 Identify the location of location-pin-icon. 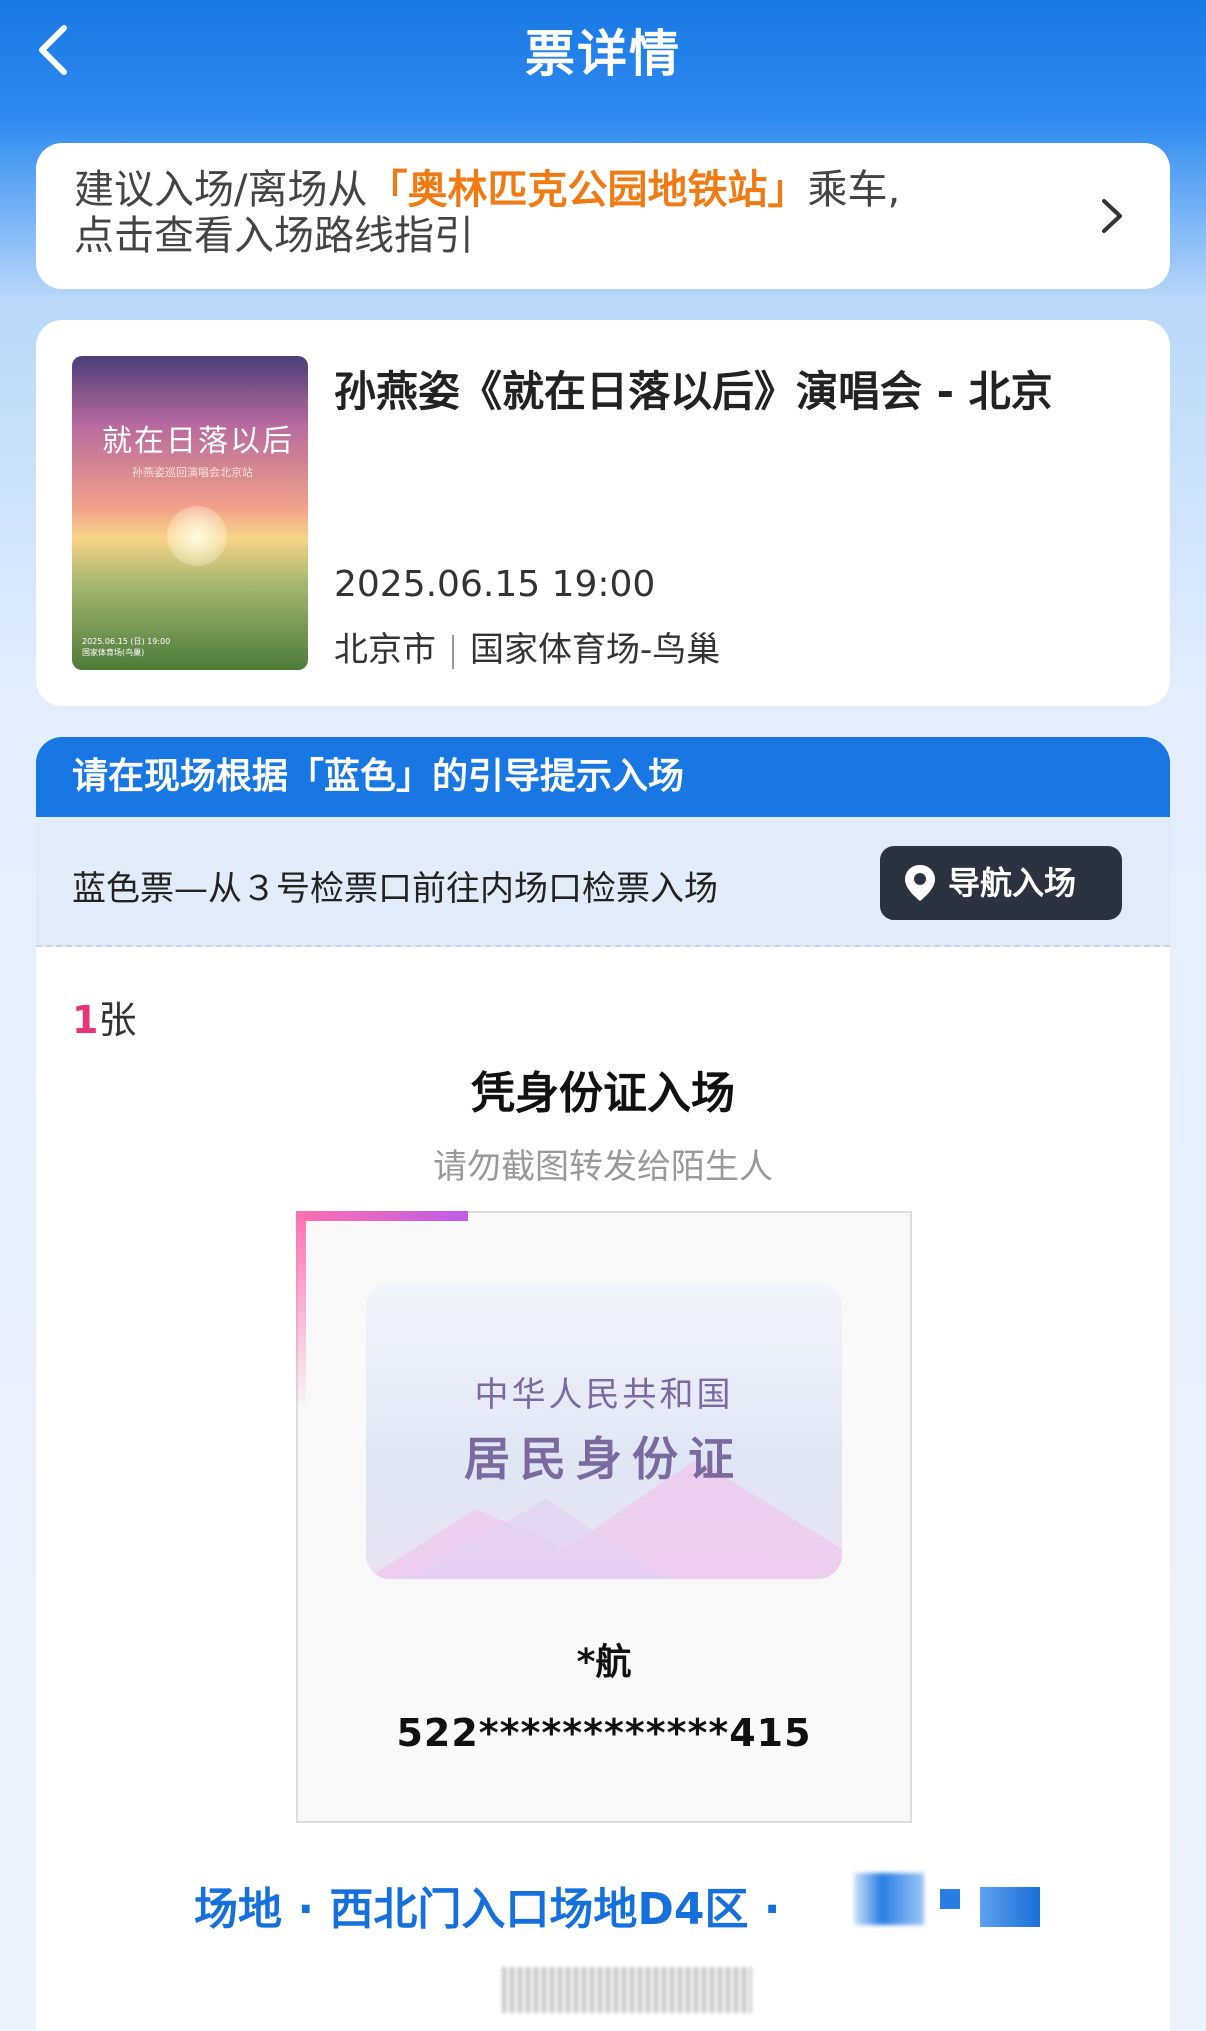
(920, 883).